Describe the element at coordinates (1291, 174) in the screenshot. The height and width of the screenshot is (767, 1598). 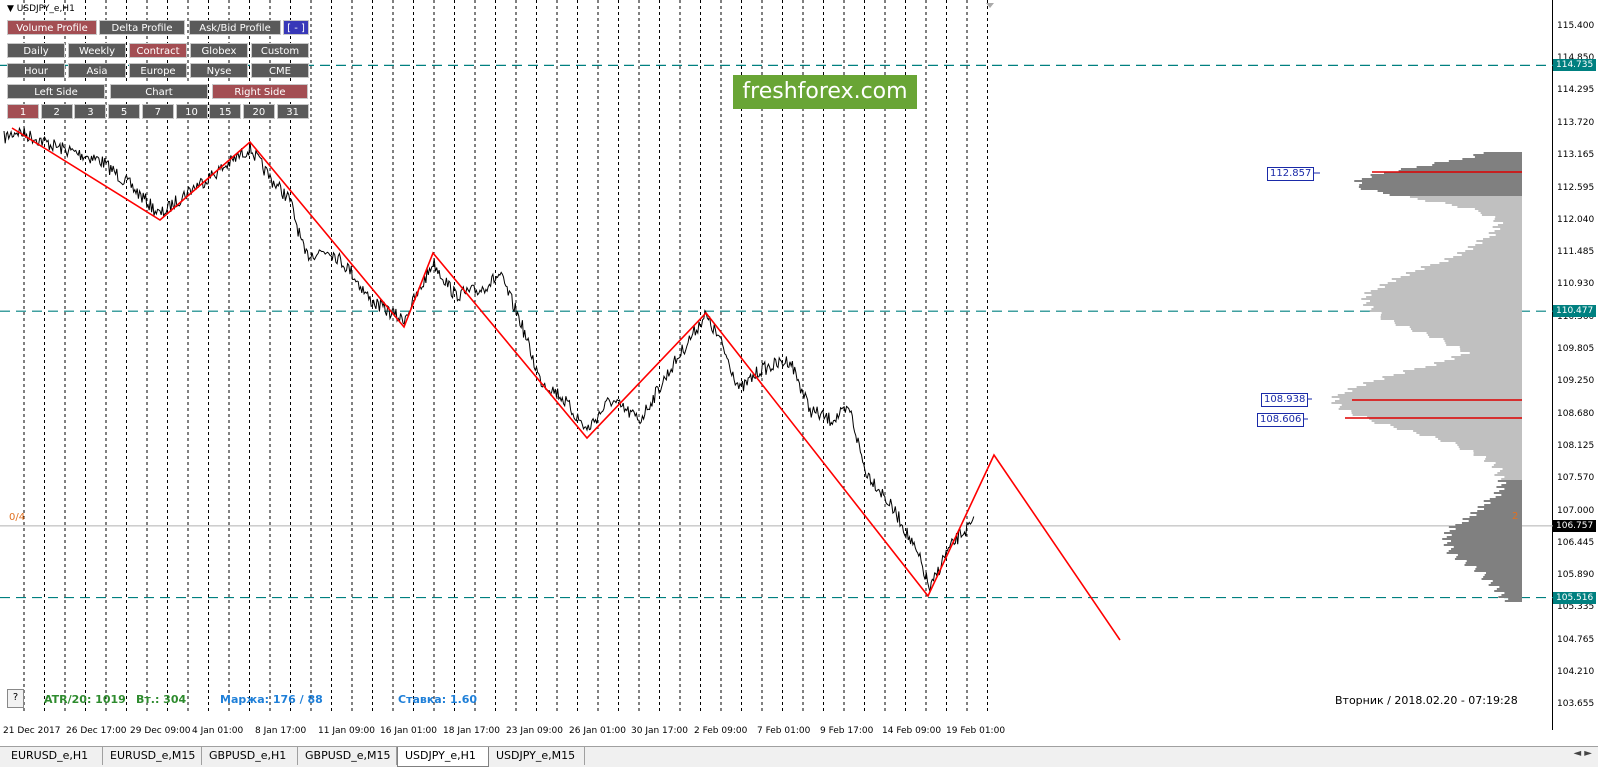
I see `profile-level-label: 112.857` at that location.